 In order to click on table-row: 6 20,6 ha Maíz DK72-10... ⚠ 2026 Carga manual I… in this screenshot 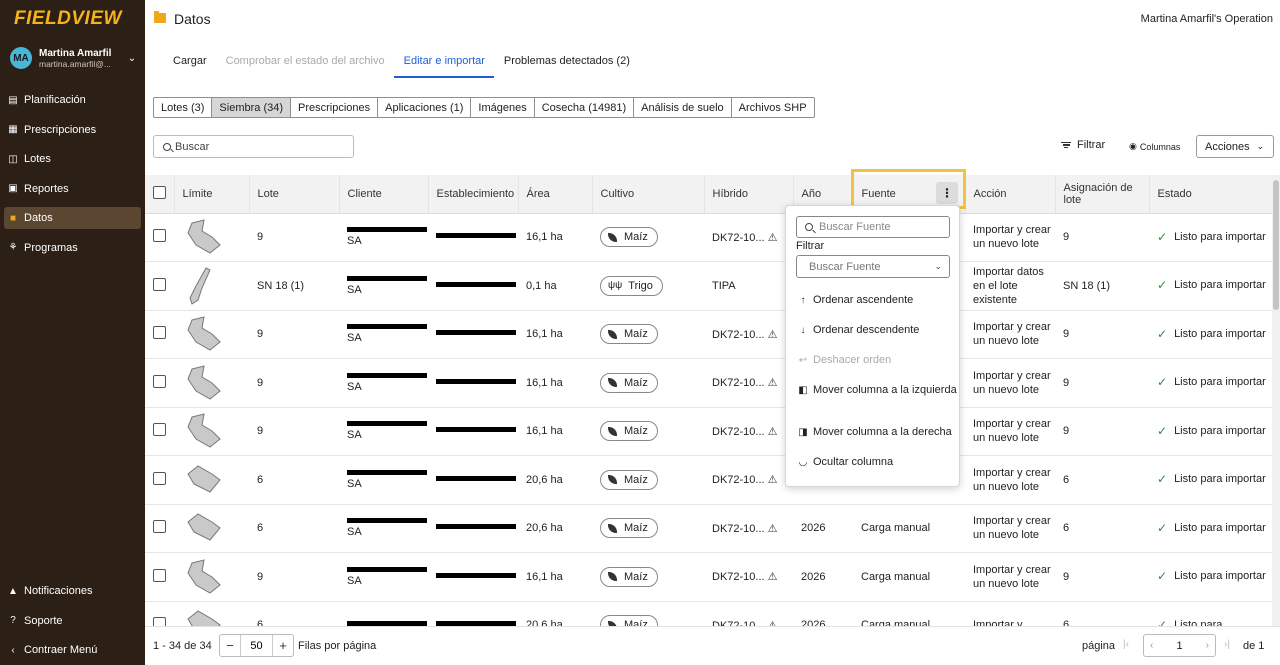, I will do `click(709, 613)`.